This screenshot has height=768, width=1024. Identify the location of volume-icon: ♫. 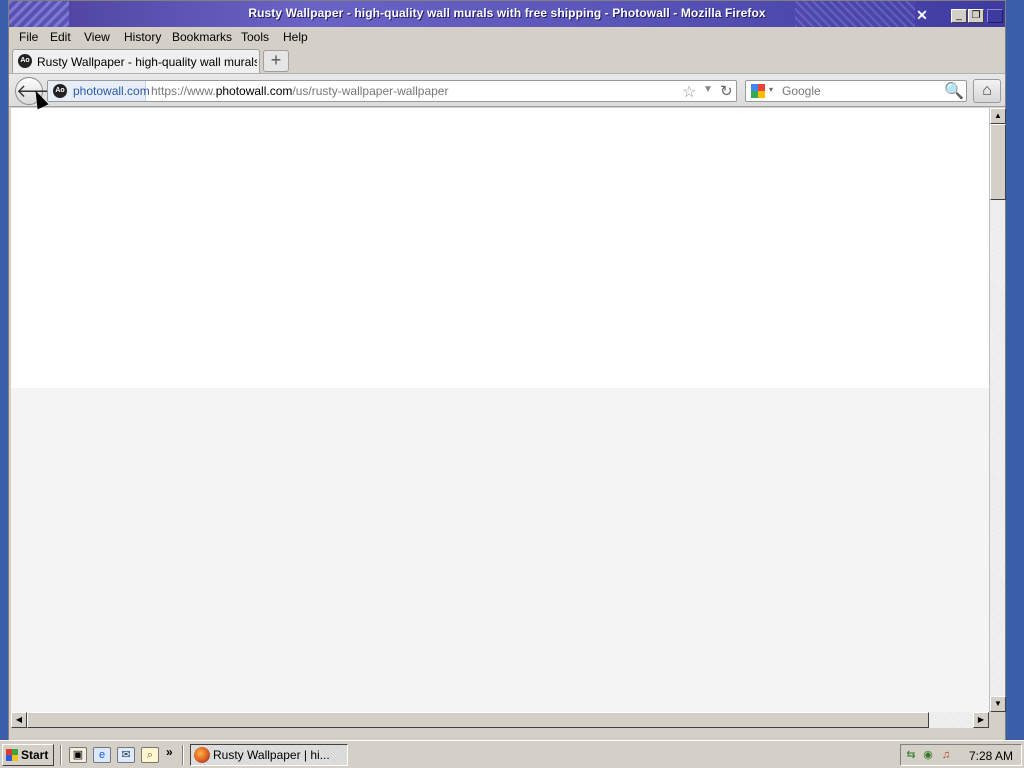
(946, 755).